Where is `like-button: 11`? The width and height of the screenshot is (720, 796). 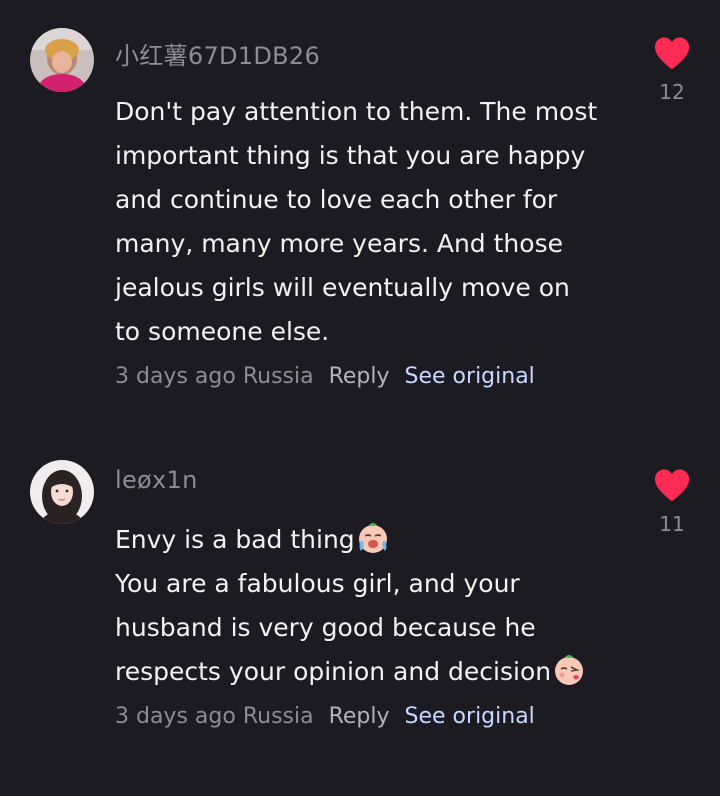
like-button: 11 is located at coordinates (672, 502).